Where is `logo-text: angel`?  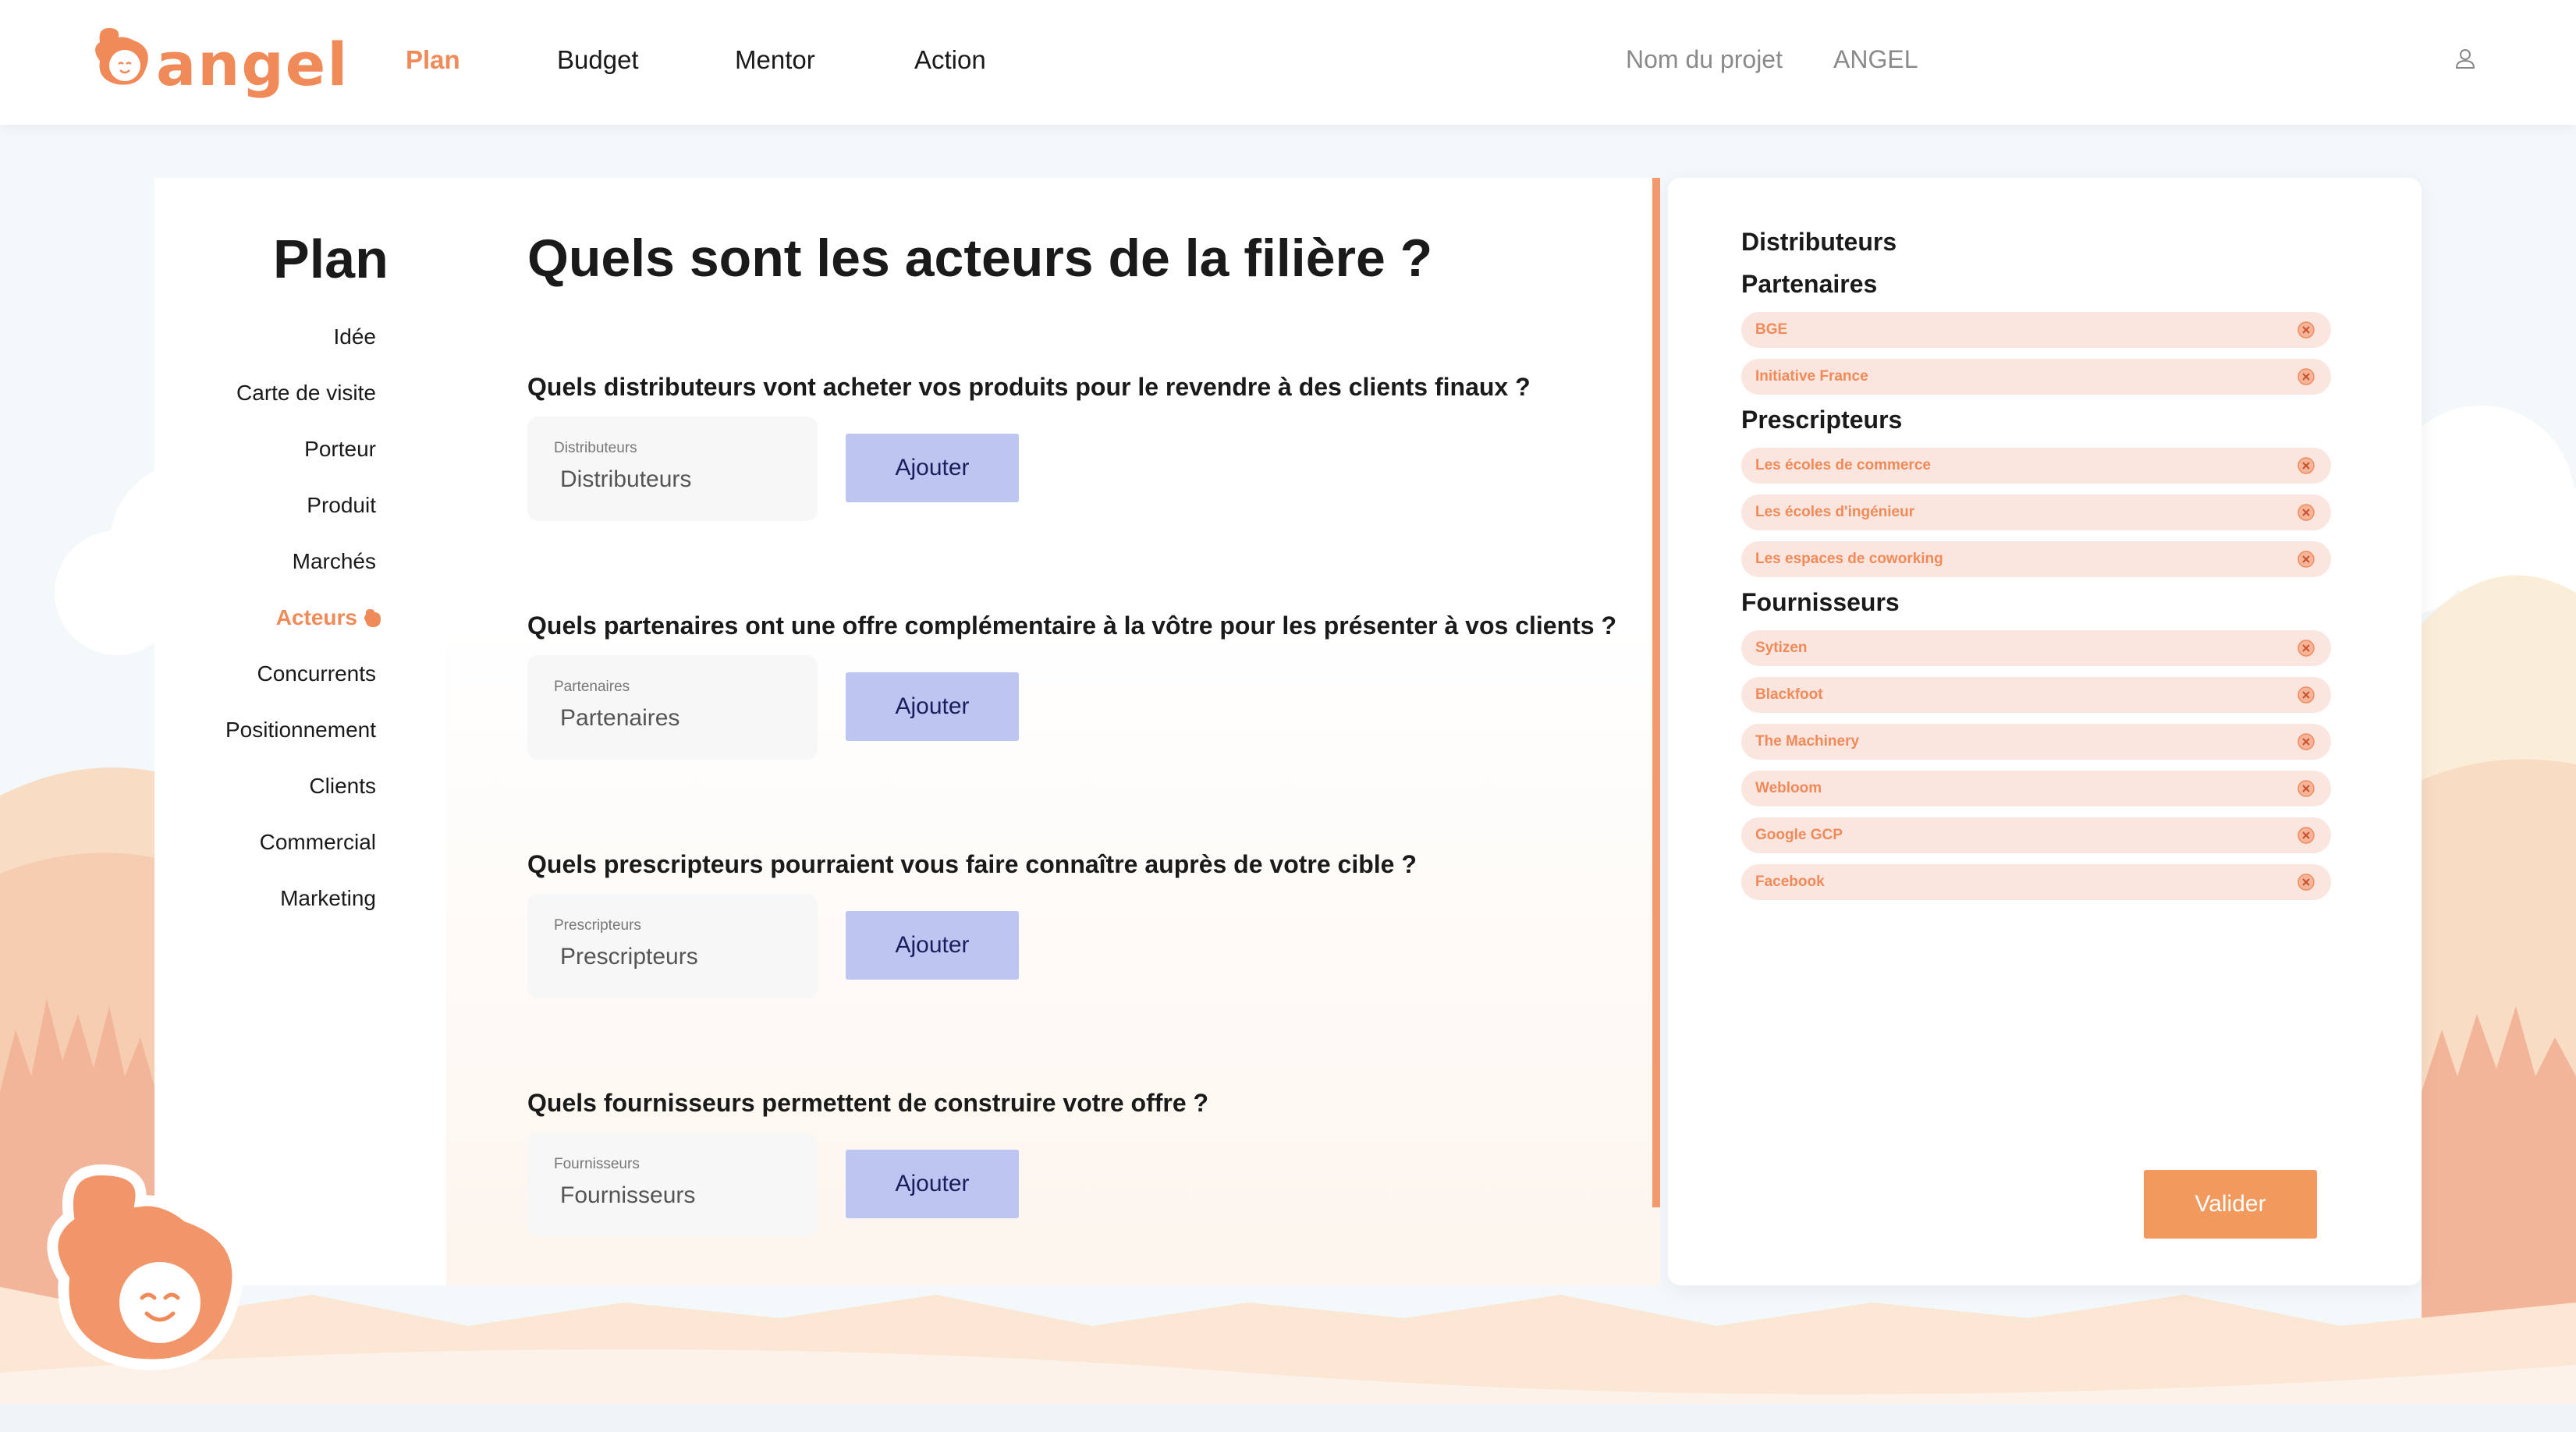 logo-text: angel is located at coordinates (252, 64).